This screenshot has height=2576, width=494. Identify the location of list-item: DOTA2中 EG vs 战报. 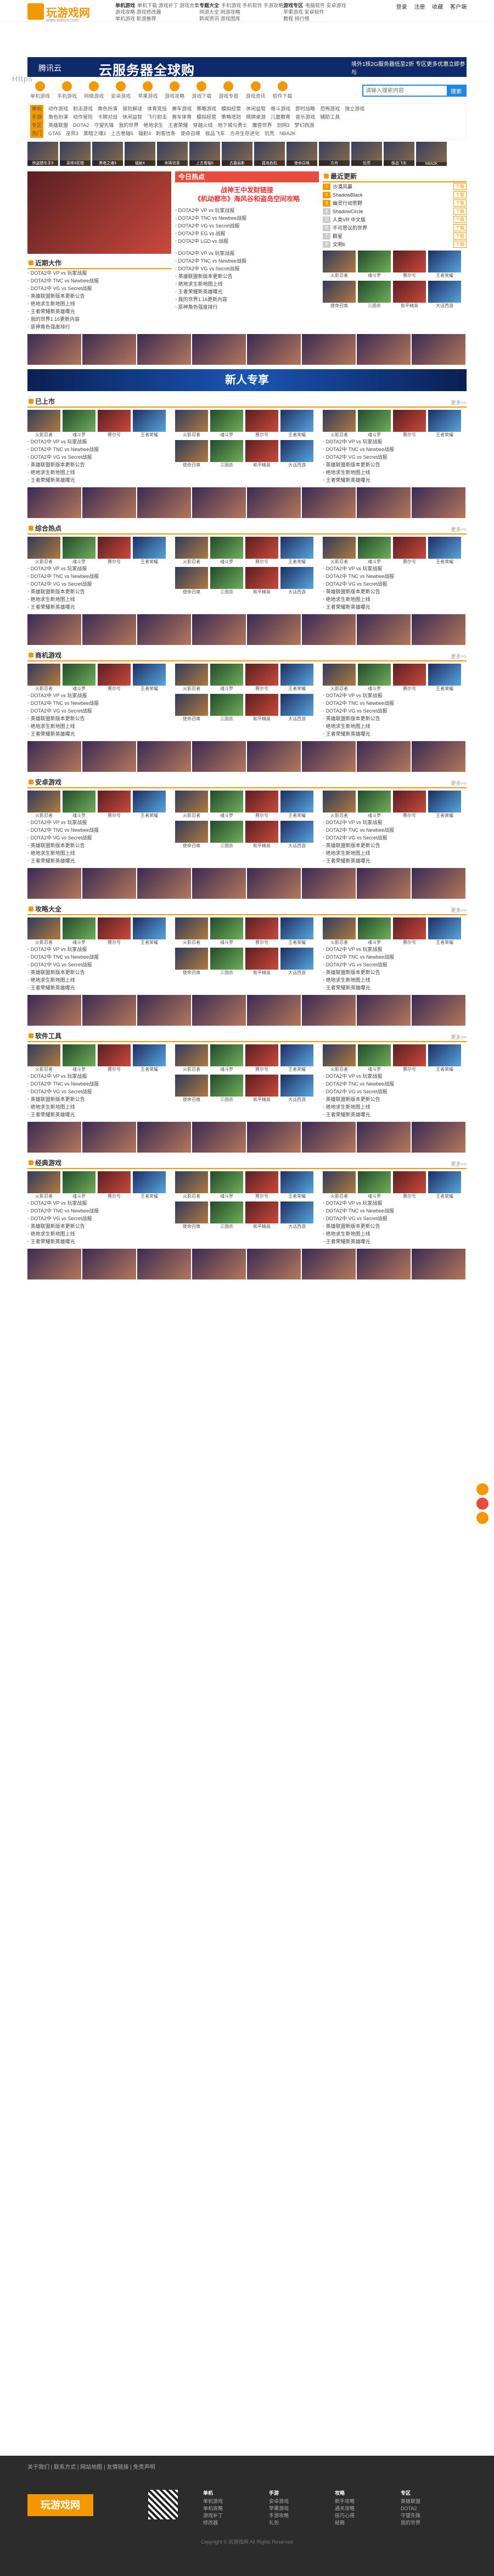
(247, 233).